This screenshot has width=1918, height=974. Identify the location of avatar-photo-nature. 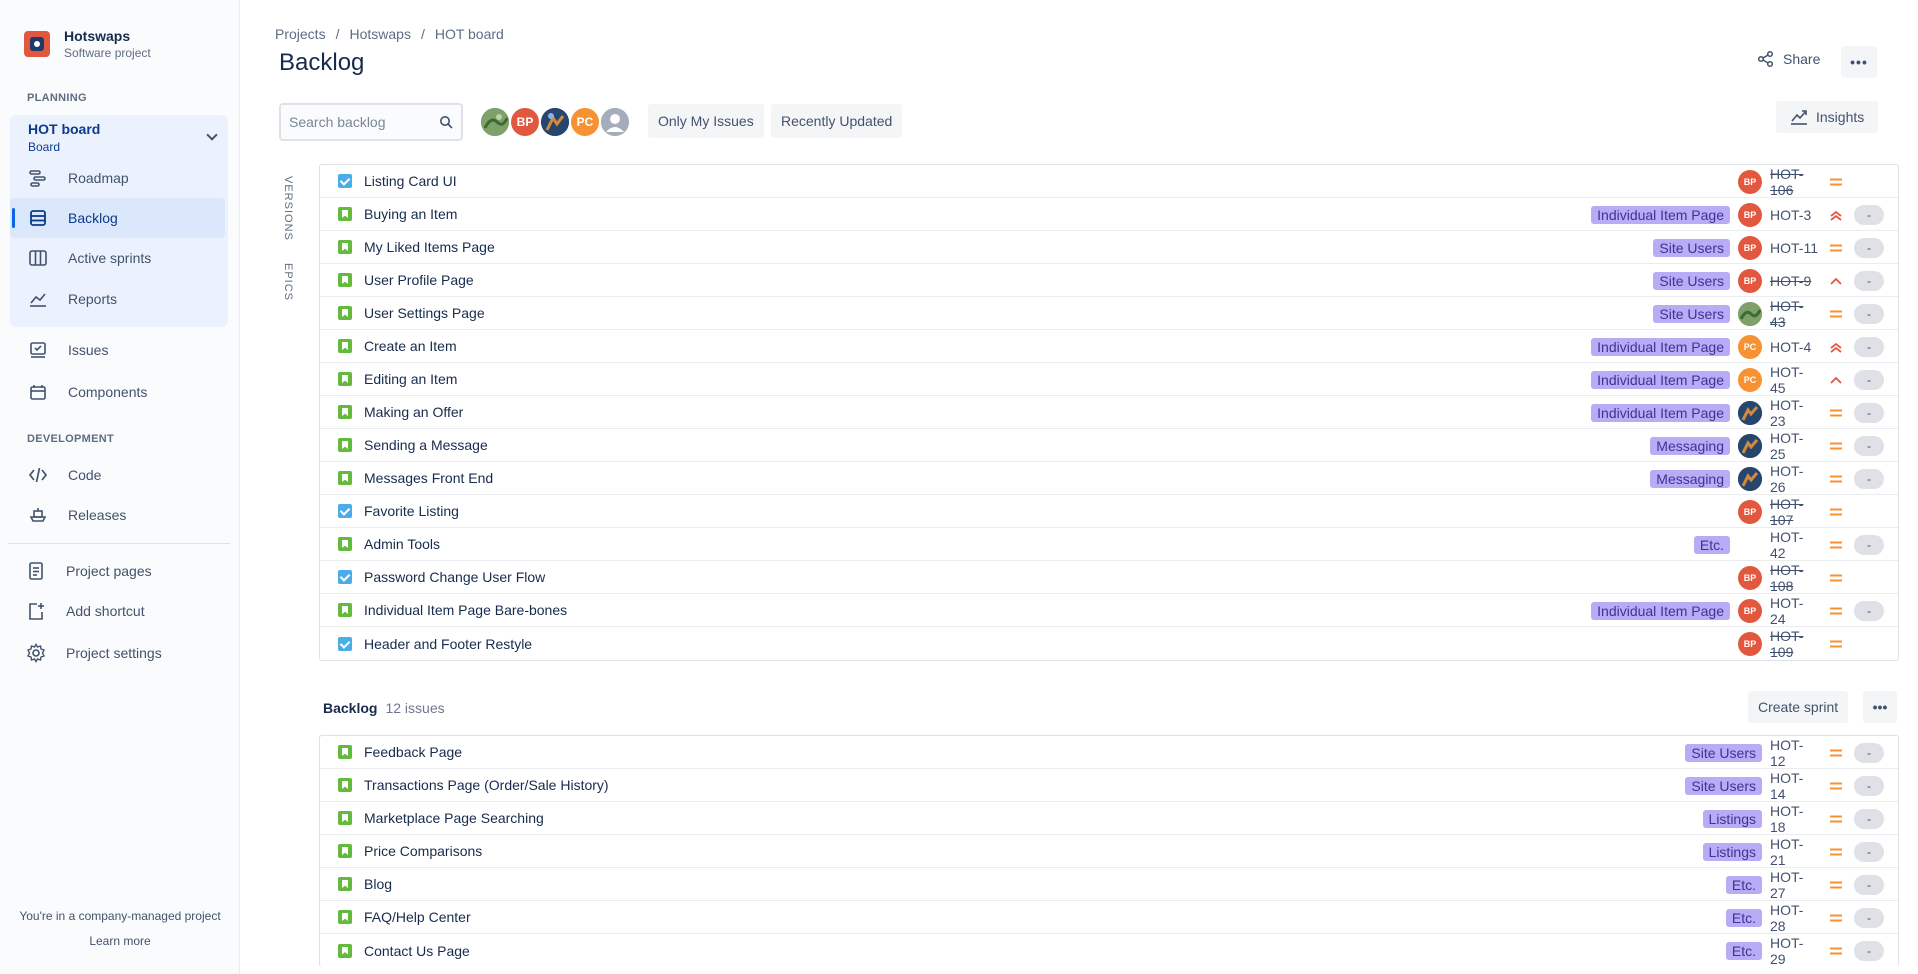
(495, 122).